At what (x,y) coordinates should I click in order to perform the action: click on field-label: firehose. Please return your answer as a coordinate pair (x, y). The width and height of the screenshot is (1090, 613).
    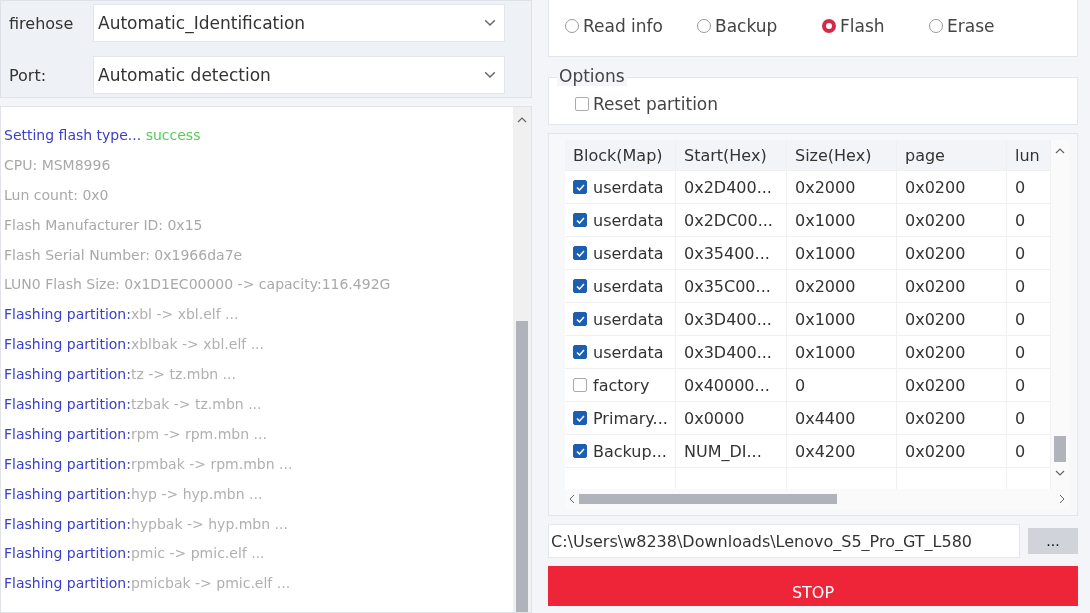
    Looking at the image, I should click on (42, 23).